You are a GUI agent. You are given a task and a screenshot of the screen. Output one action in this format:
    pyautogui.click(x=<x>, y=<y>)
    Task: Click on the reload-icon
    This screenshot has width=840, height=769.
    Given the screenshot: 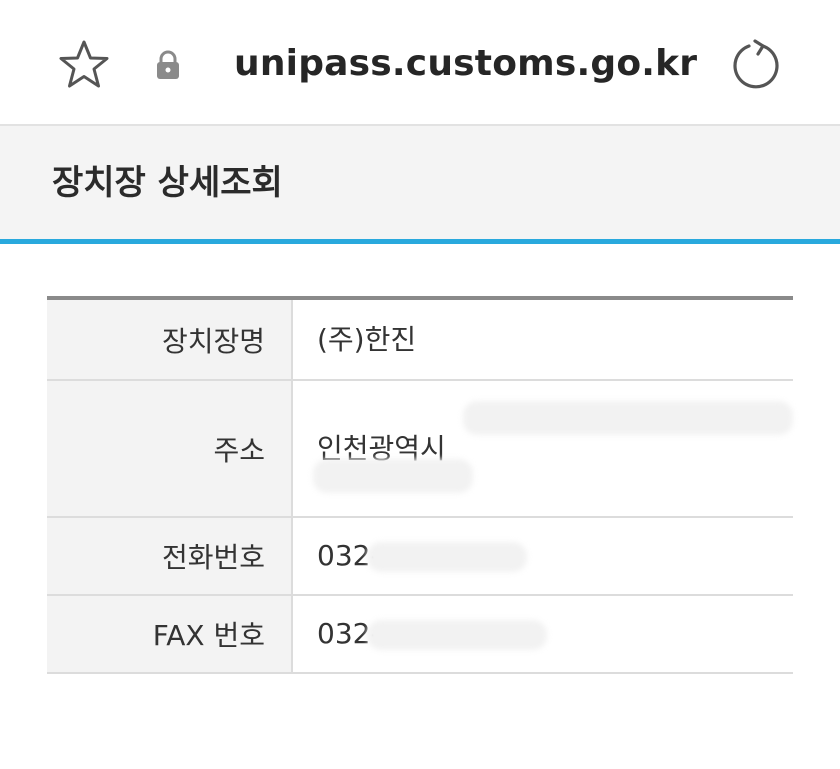 What is the action you would take?
    pyautogui.click(x=756, y=65)
    